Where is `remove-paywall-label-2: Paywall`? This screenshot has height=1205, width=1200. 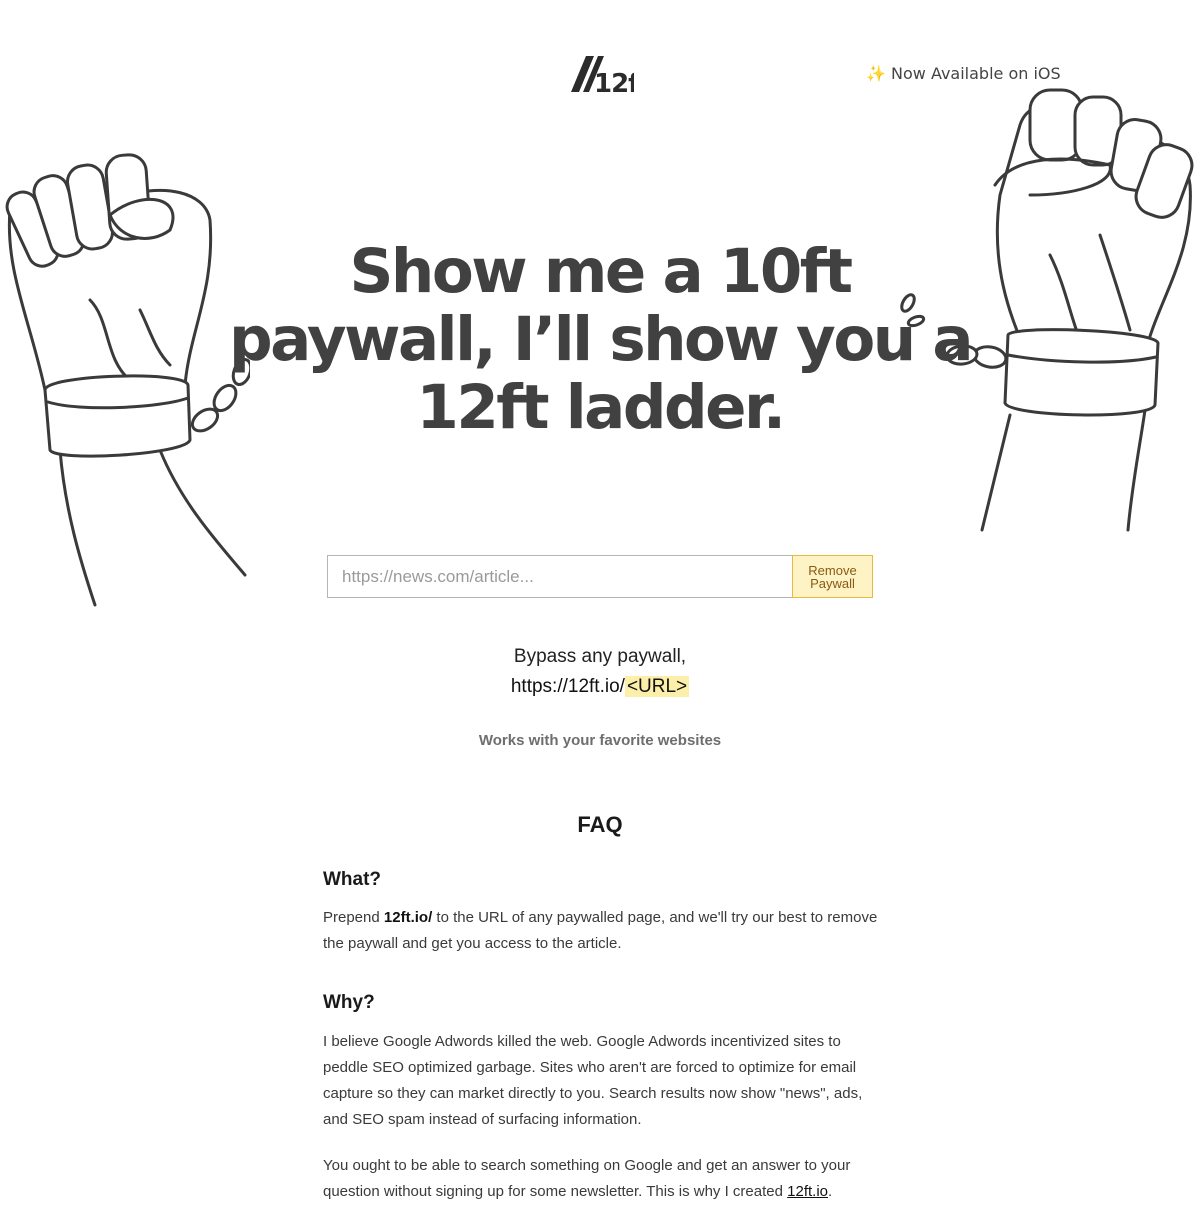
remove-paywall-label-2: Paywall is located at coordinates (832, 583).